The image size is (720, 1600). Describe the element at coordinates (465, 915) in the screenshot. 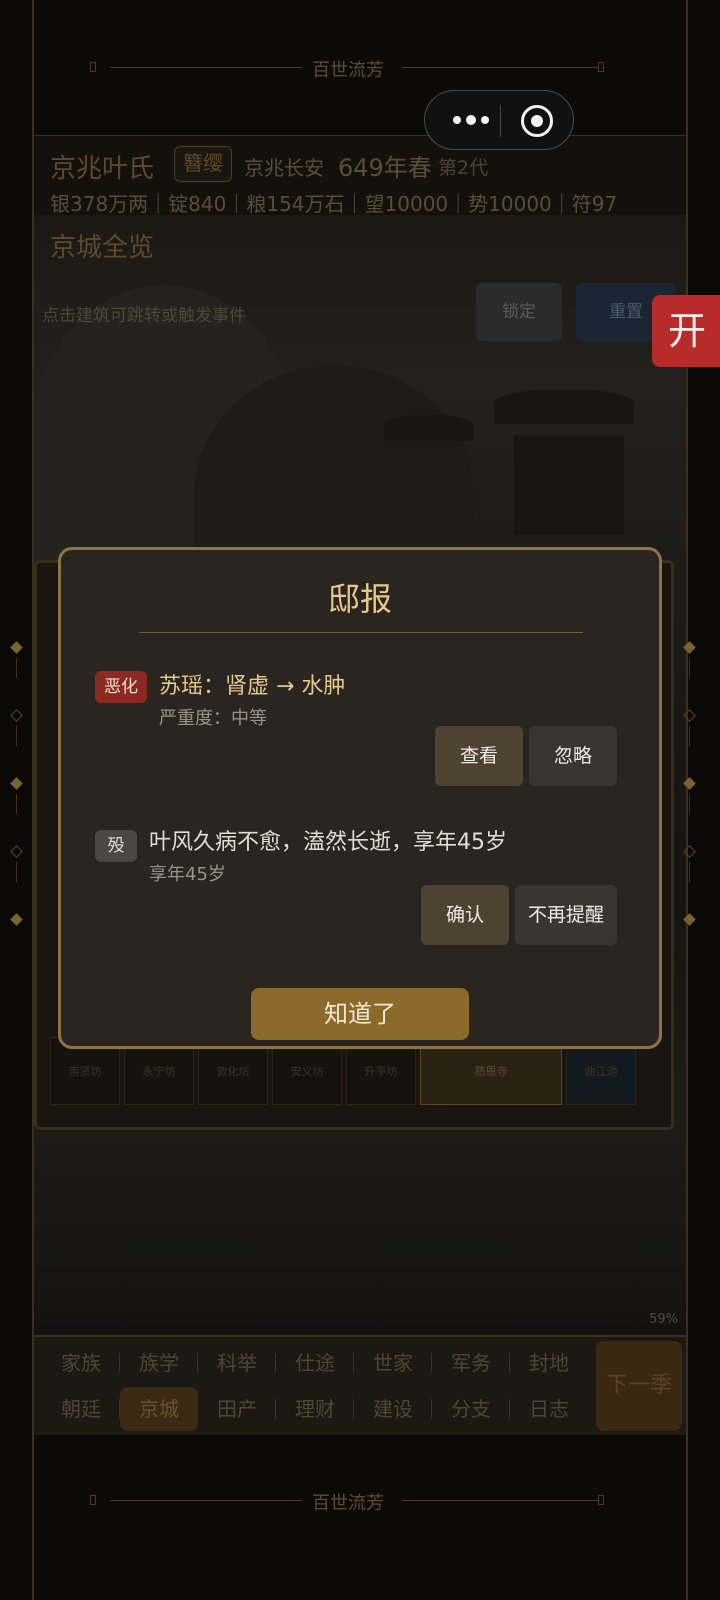

I see `confirm-button: 确认` at that location.